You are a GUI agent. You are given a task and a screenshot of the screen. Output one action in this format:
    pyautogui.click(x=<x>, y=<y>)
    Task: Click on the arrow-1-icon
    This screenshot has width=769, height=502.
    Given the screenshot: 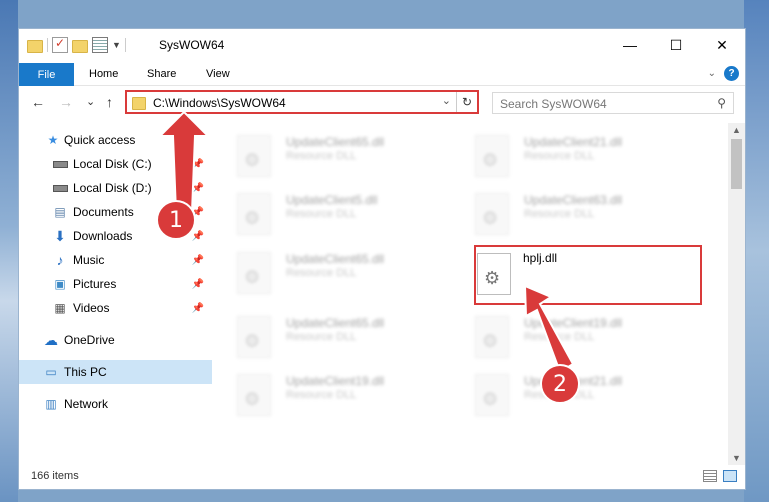 What is the action you would take?
    pyautogui.click(x=184, y=161)
    